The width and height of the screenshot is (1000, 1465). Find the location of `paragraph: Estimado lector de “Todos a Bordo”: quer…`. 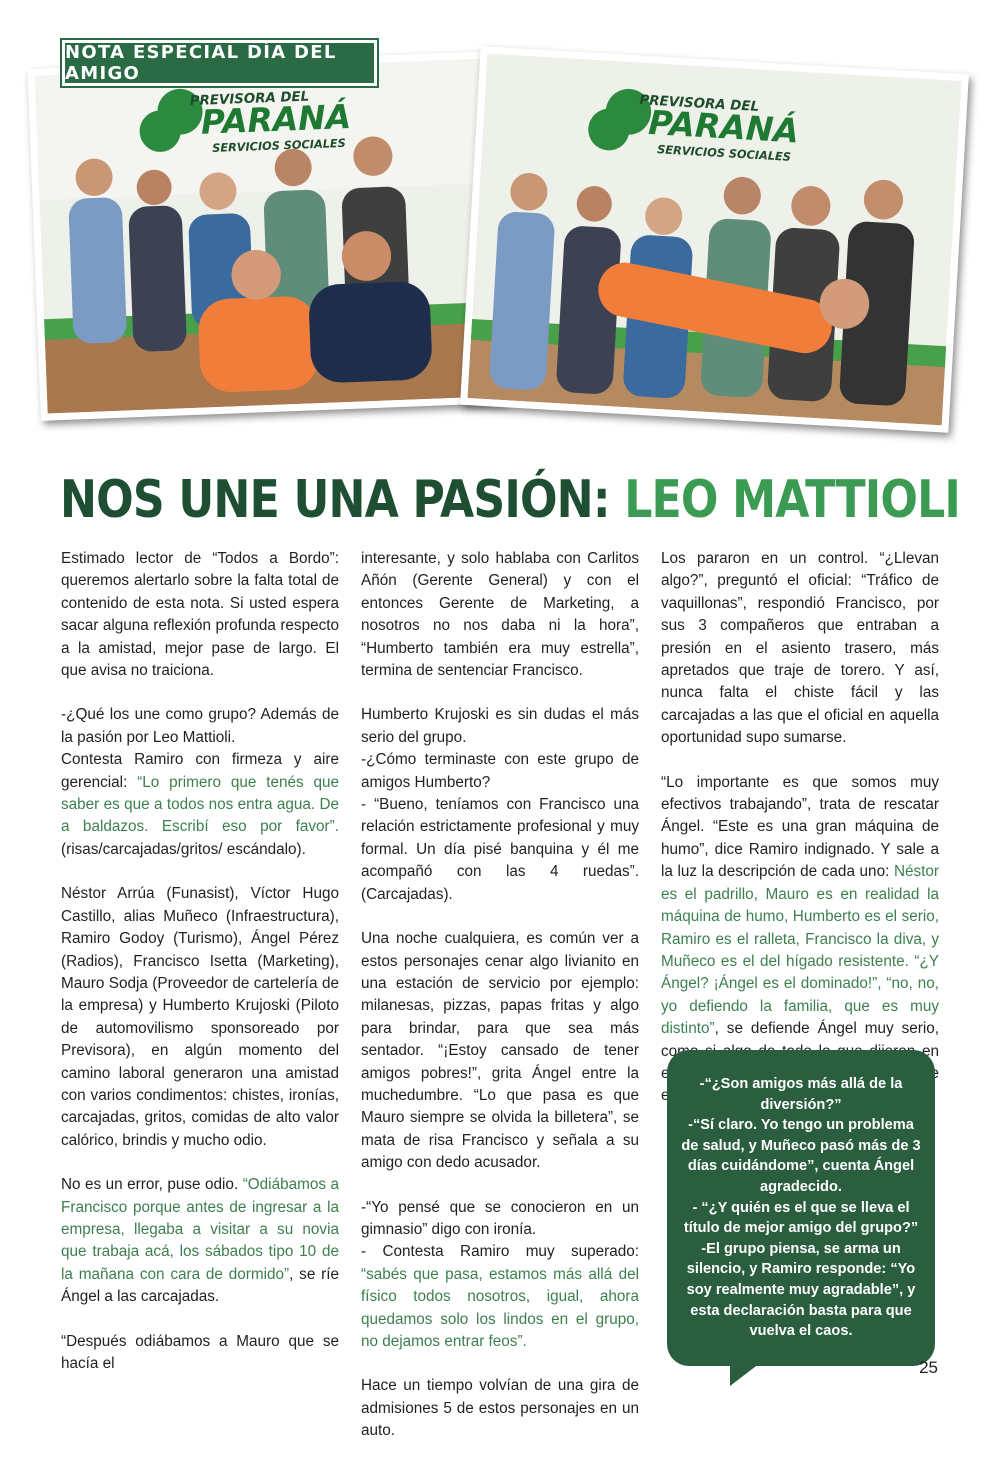

paragraph: Estimado lector de “Todos a Bordo”: quer… is located at coordinates (200, 615).